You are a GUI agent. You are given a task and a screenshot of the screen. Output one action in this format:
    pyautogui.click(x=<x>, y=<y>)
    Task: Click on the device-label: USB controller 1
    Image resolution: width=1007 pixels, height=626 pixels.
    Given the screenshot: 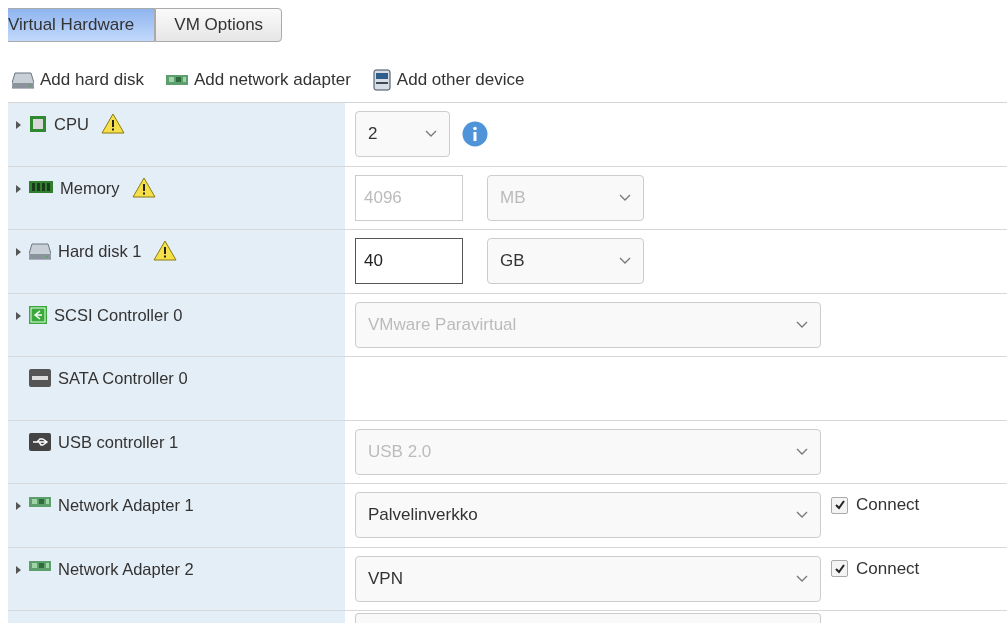 What is the action you would take?
    pyautogui.click(x=118, y=442)
    